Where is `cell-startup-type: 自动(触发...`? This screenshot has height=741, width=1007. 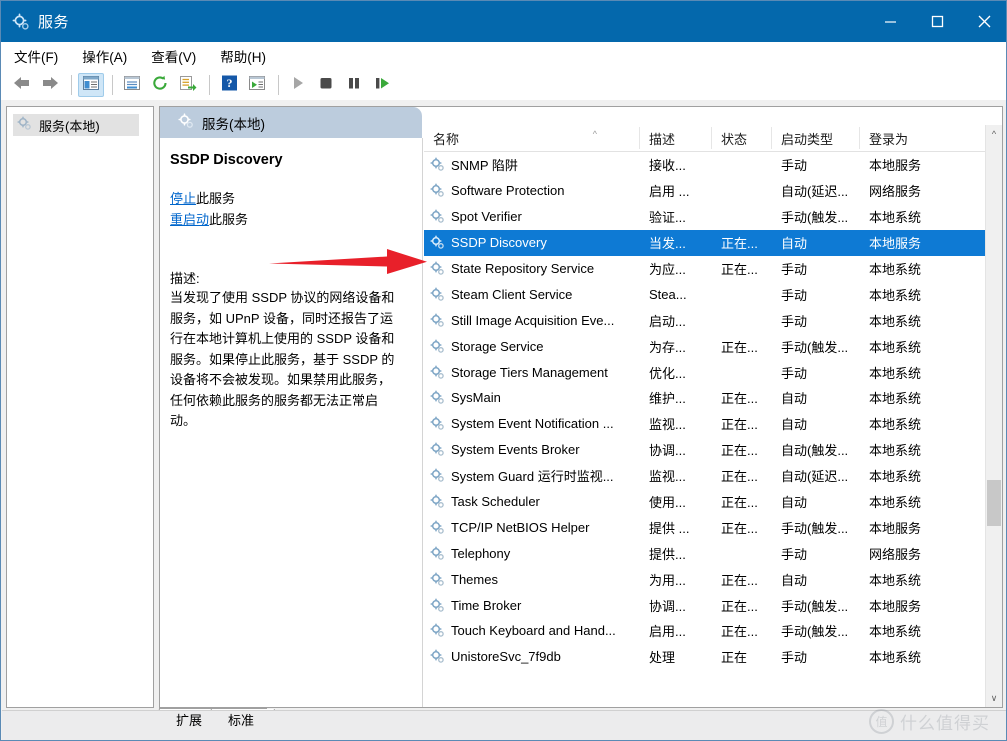
cell-startup-type: 自动(触发... is located at coordinates (815, 451).